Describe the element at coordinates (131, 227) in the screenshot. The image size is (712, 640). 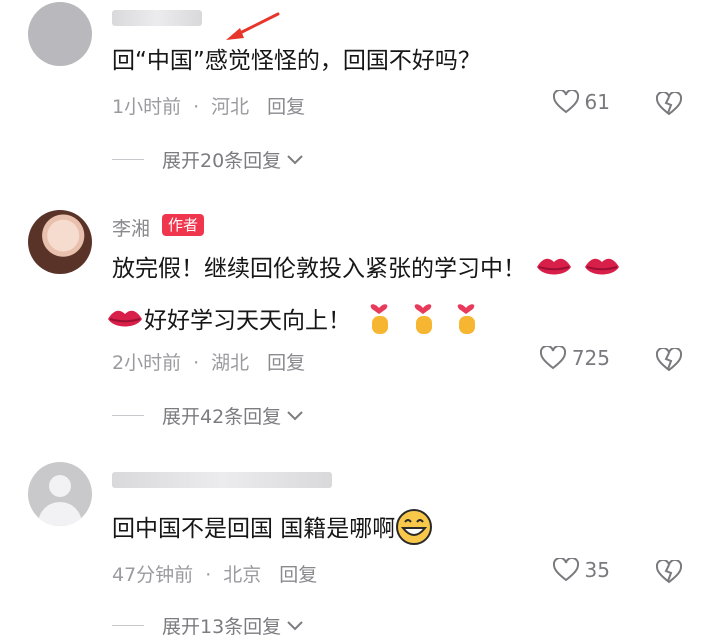
I see `author-name: 李湘` at that location.